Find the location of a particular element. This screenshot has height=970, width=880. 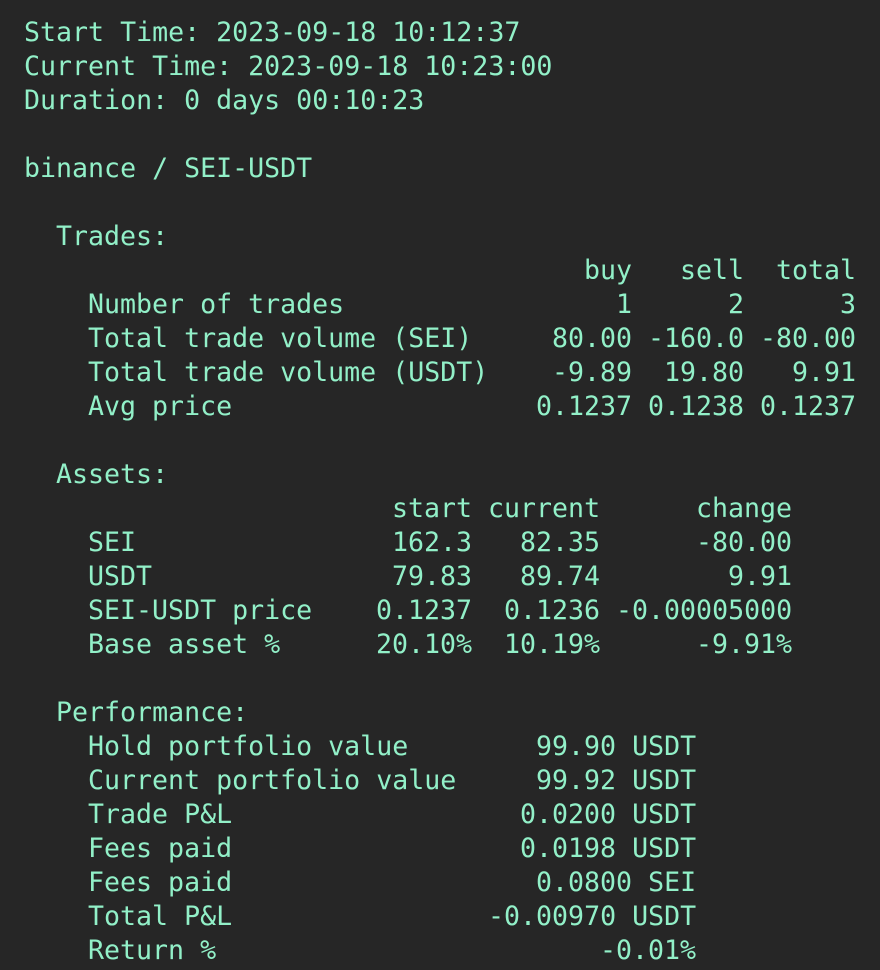

start-time: Start Time: 2023-09-18 10:12:37 is located at coordinates (272, 32).